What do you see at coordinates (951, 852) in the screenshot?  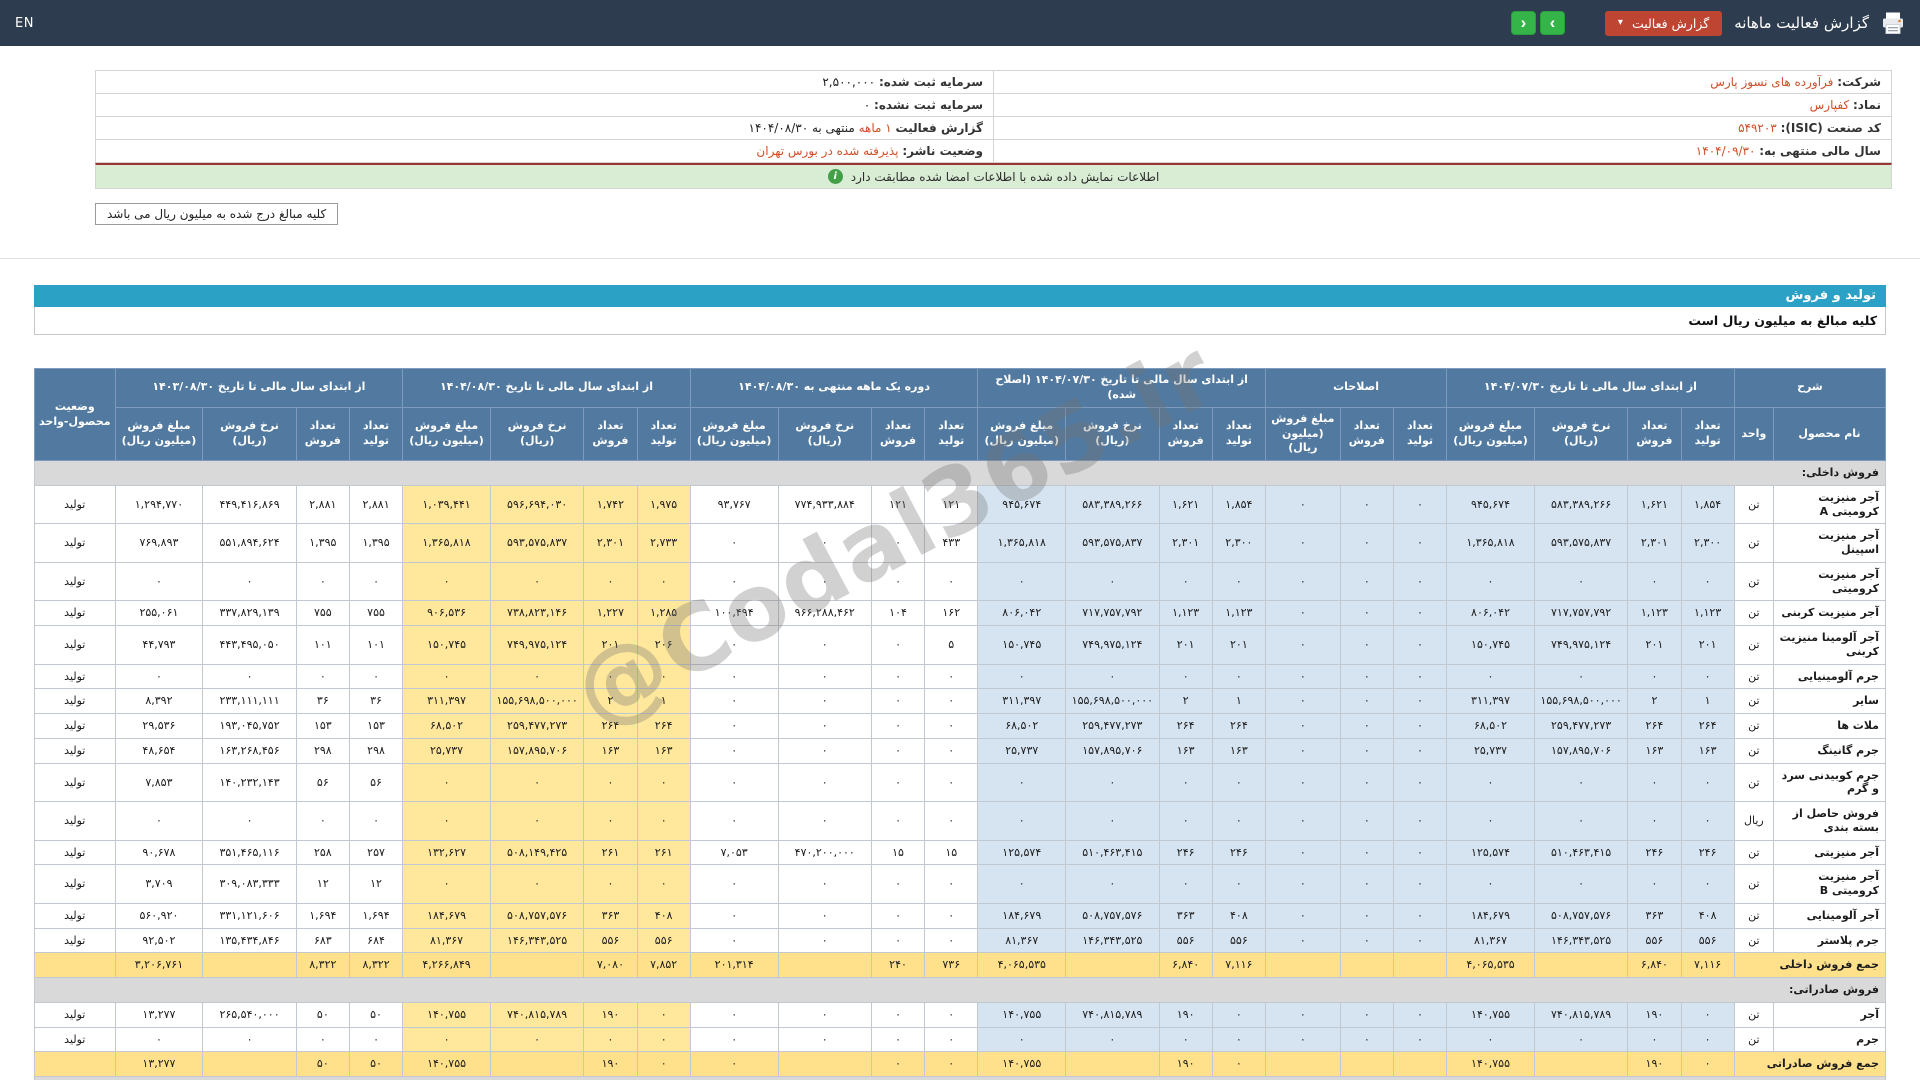 I see `value-cell: ۱۵` at bounding box center [951, 852].